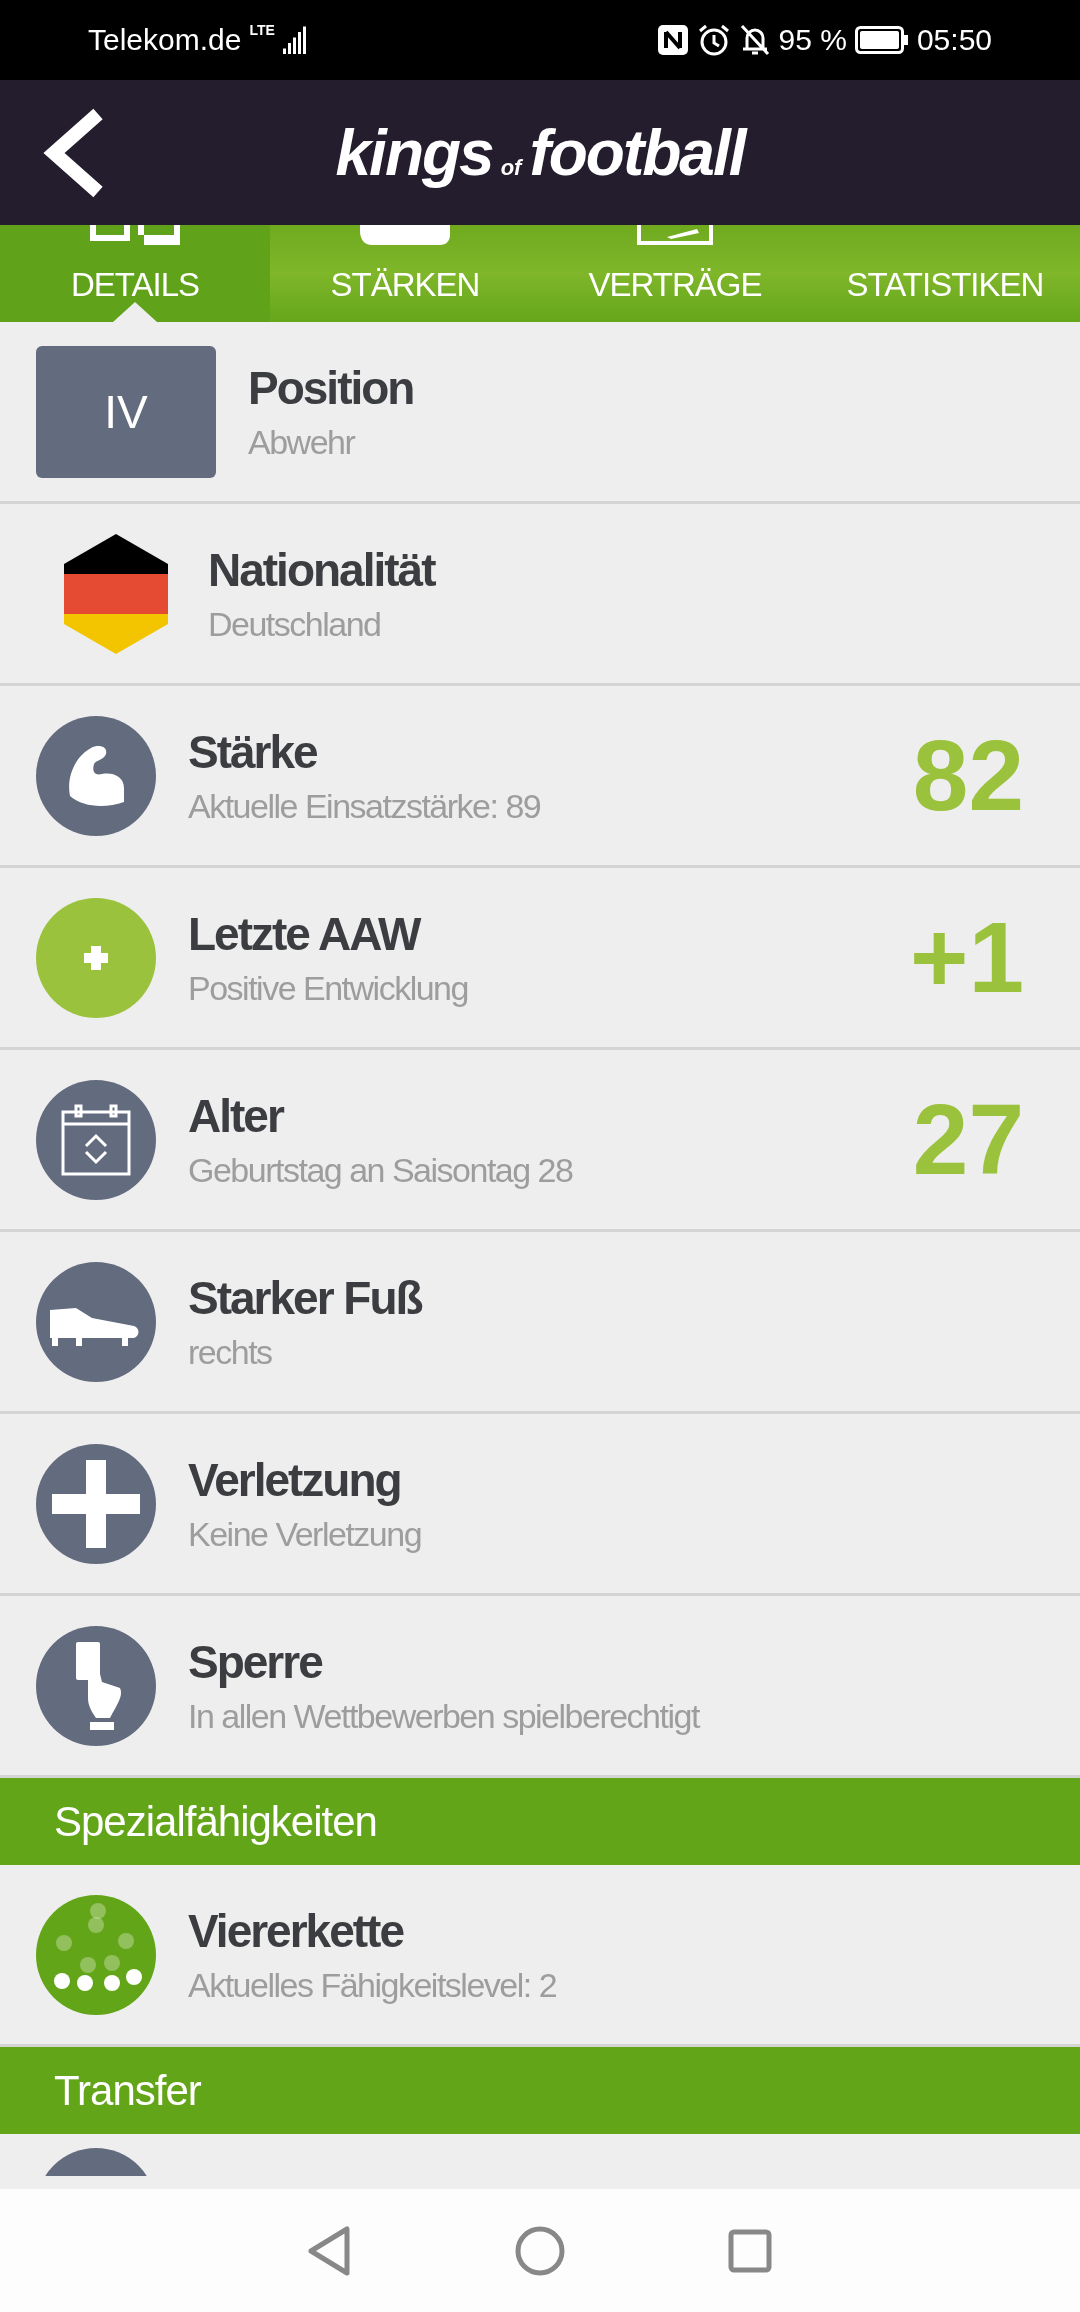  I want to click on tab-pointer, so click(135, 312).